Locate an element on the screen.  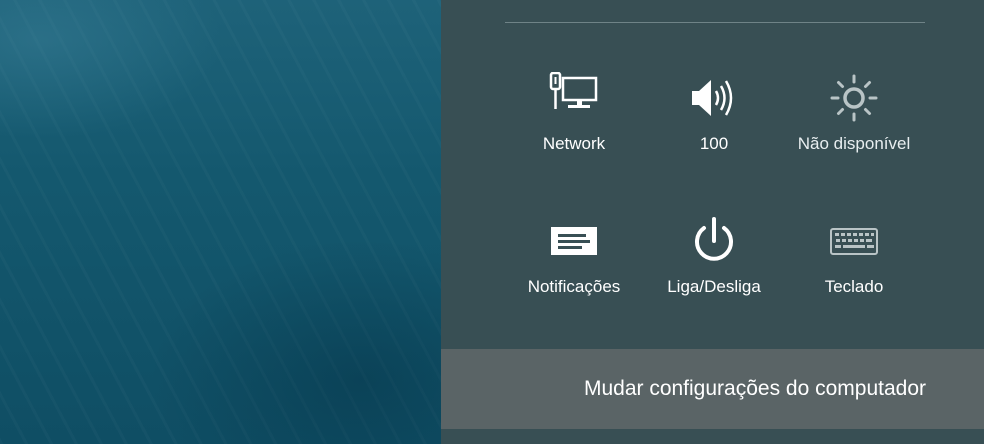
panel-divider is located at coordinates (715, 22).